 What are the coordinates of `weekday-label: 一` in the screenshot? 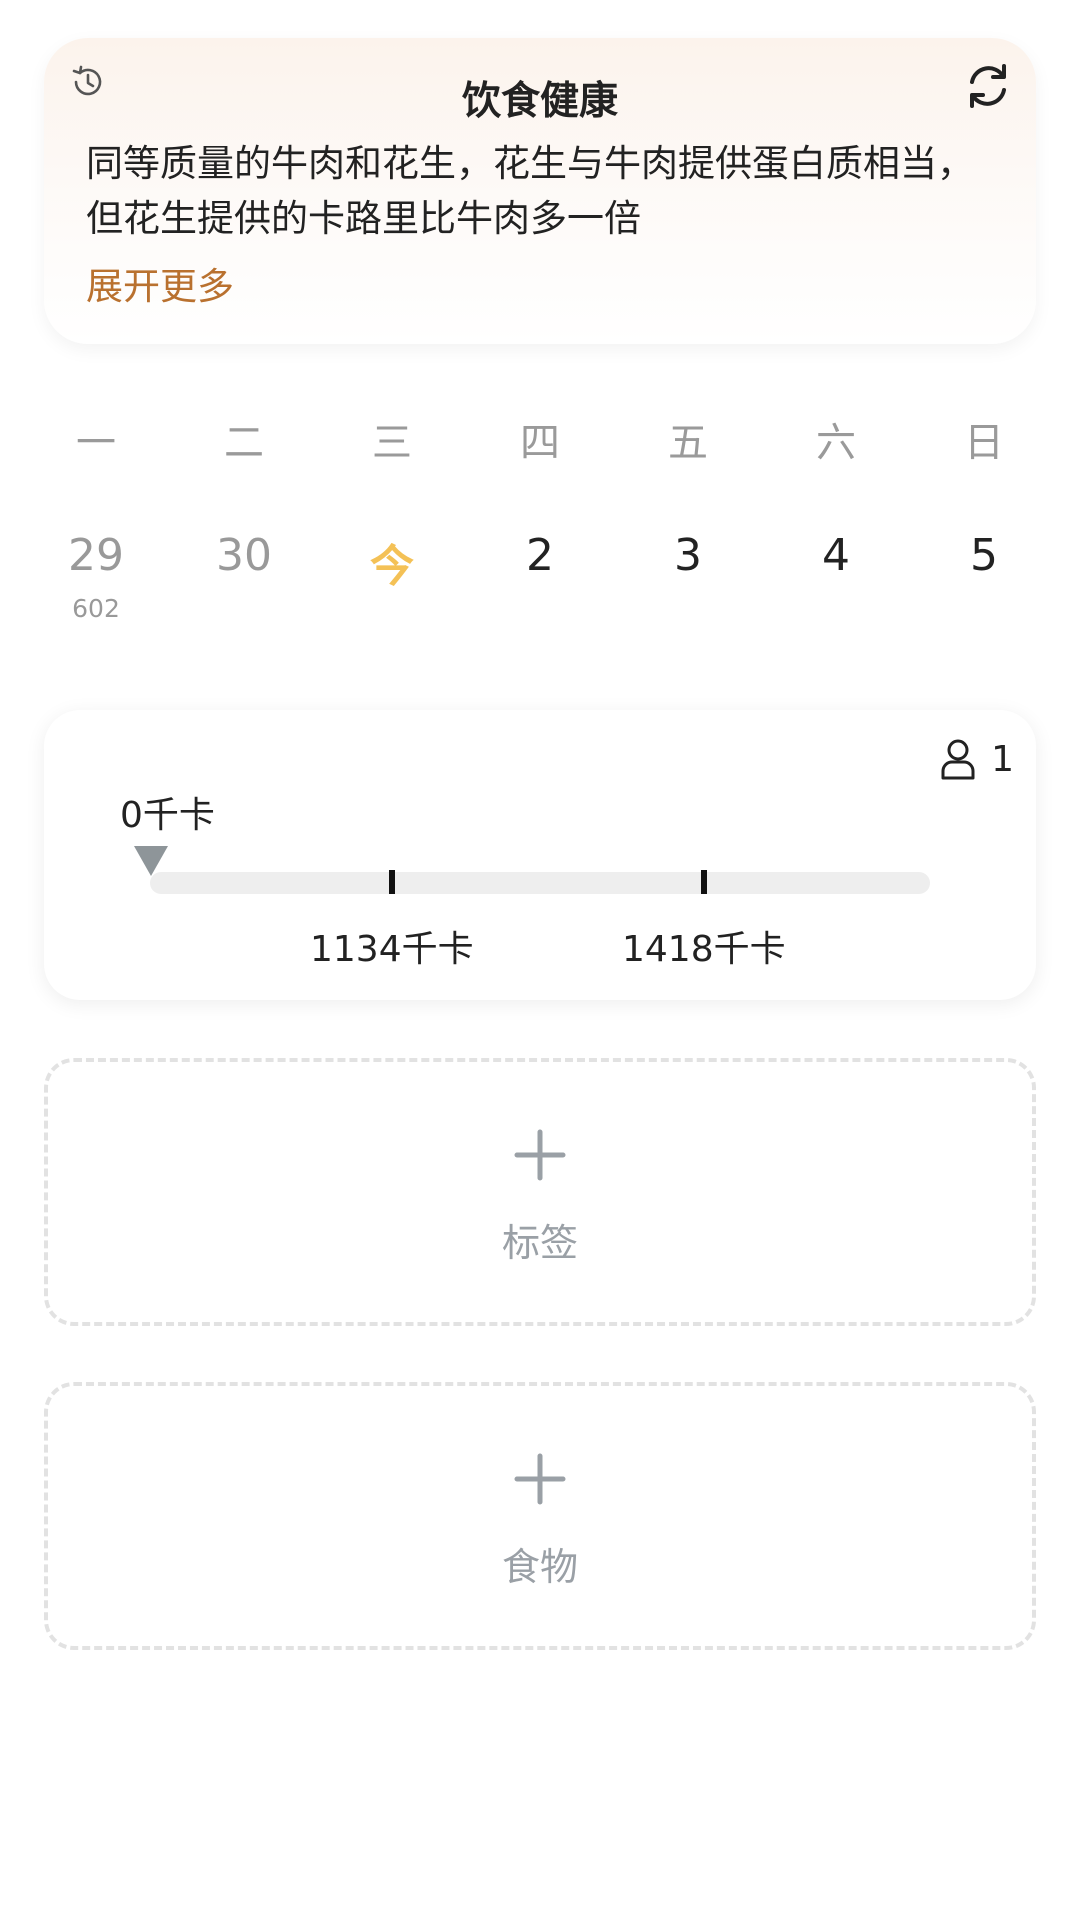 It's located at (96, 443).